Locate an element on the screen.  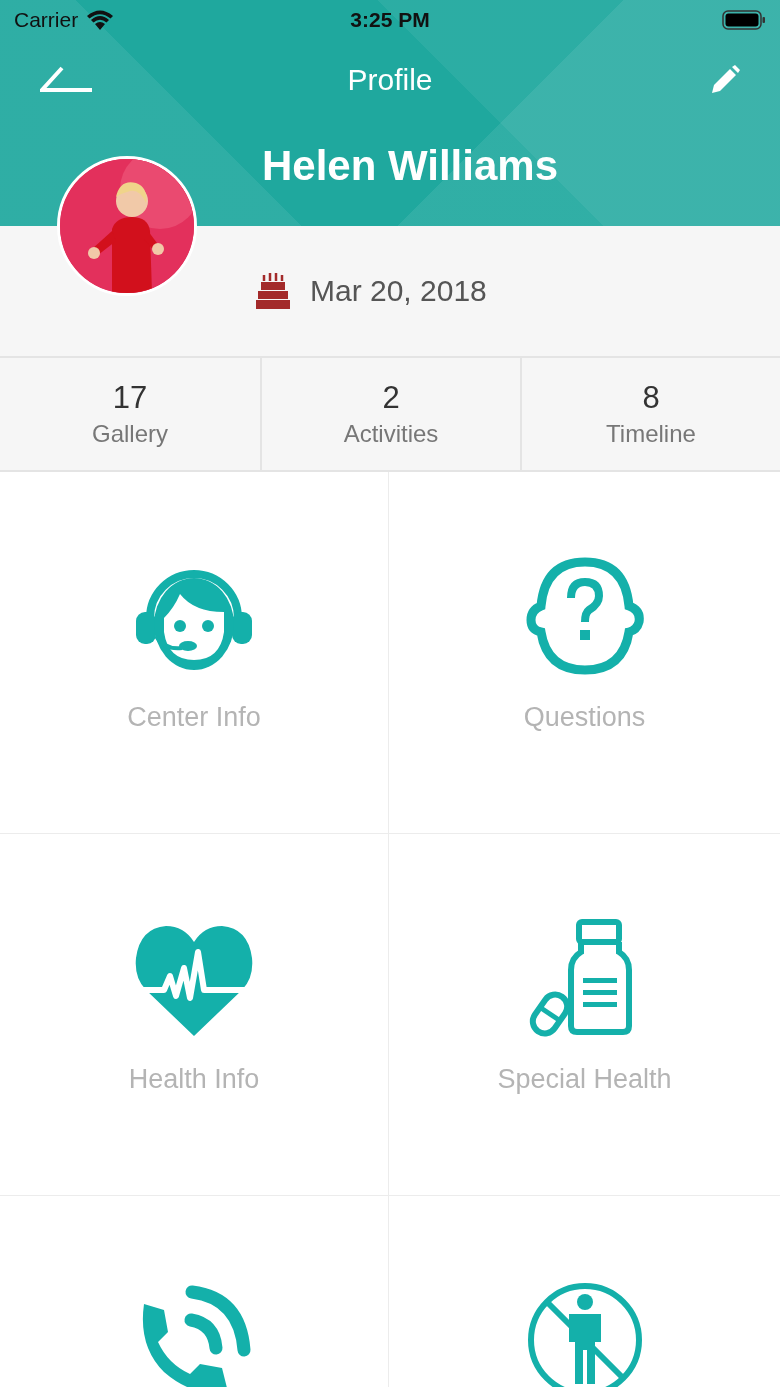
stat-tab: 2 Activities is located at coordinates (390, 414).